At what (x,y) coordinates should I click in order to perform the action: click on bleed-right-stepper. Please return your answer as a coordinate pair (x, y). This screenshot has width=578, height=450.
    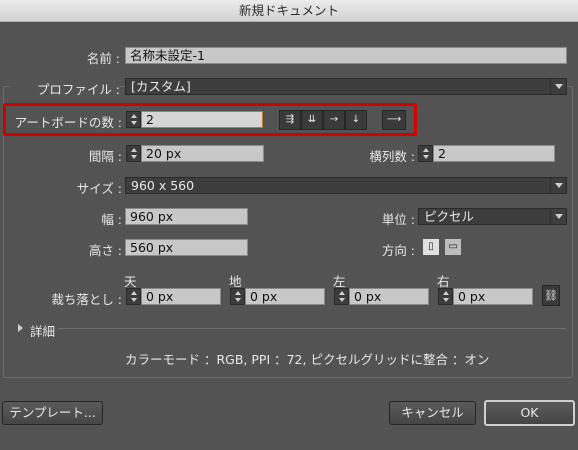
    Looking at the image, I should click on (445, 296).